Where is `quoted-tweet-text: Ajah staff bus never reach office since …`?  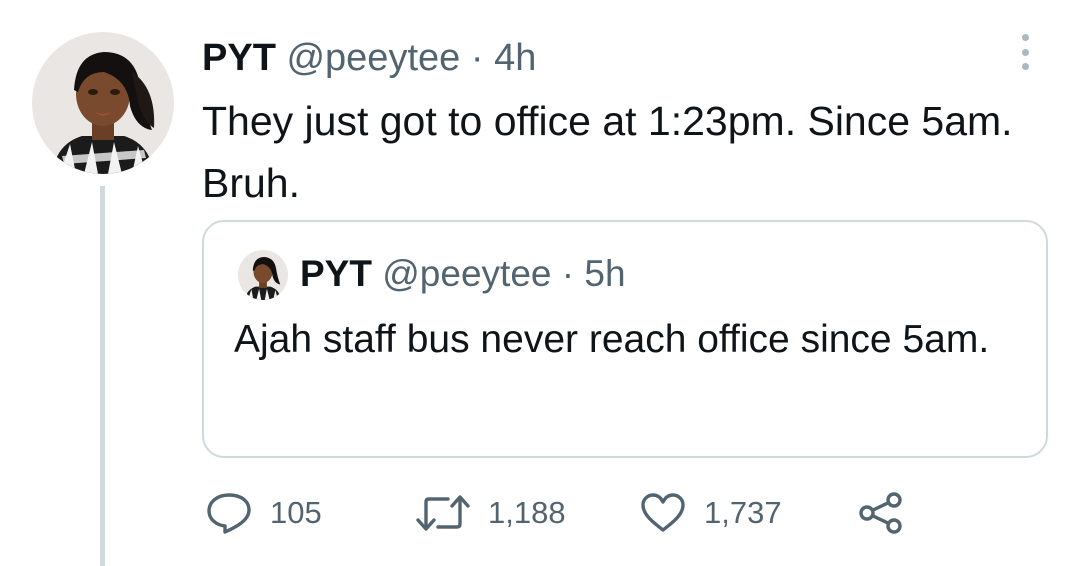 quoted-tweet-text: Ajah staff bus never reach office since … is located at coordinates (612, 339).